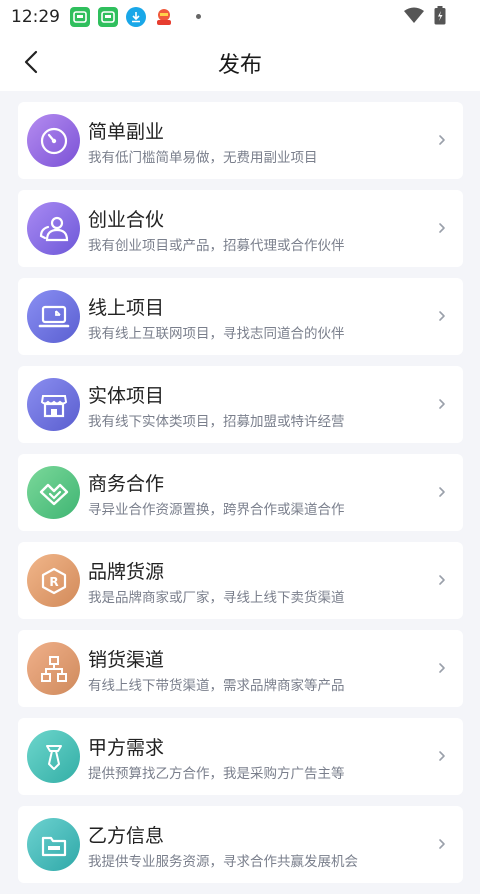 This screenshot has width=480, height=894. Describe the element at coordinates (240, 844) in the screenshot. I see `category-card-8: 乙方信息我提供专业服务资源，寻求合作共赢发展机会` at that location.